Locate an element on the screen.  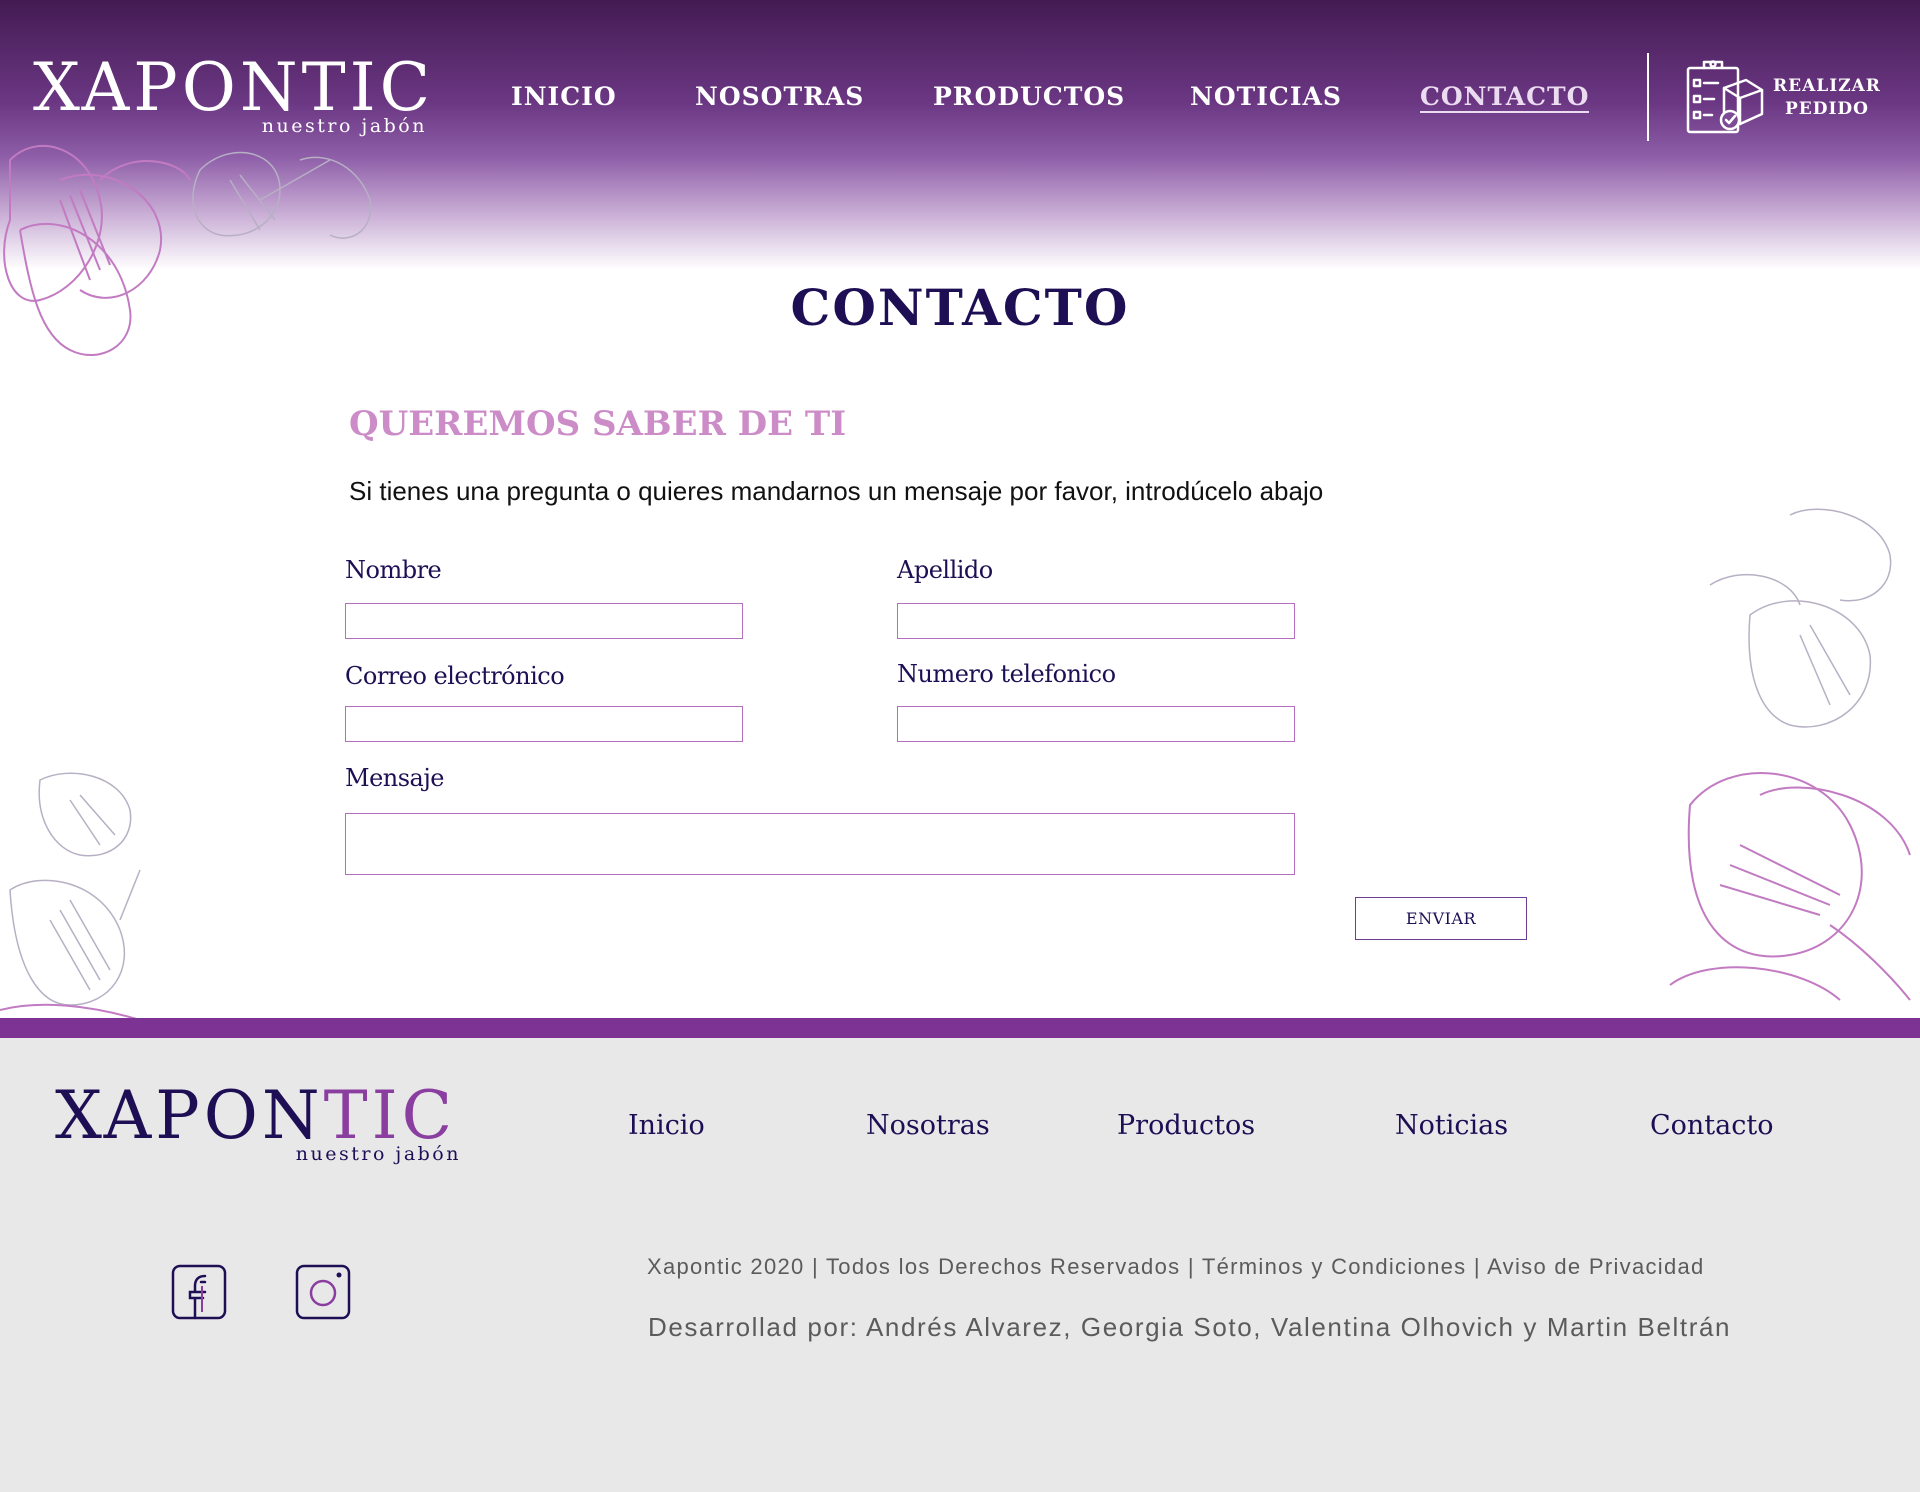
footer-logo-wordmark: XAPONTIC is located at coordinates (255, 1116).